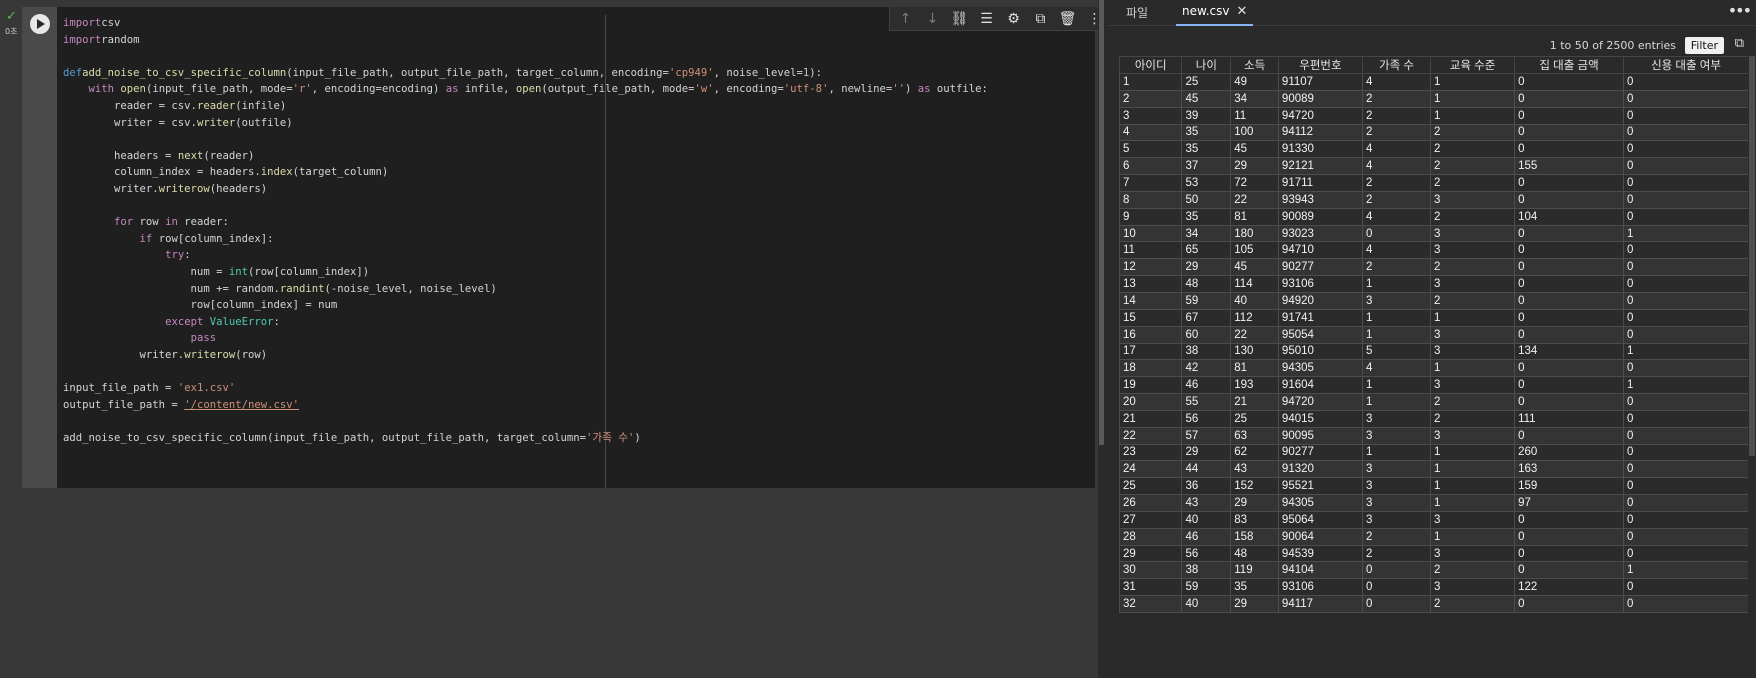 The width and height of the screenshot is (1756, 678). Describe the element at coordinates (1320, 149) in the screenshot. I see `table-cell: 91330` at that location.